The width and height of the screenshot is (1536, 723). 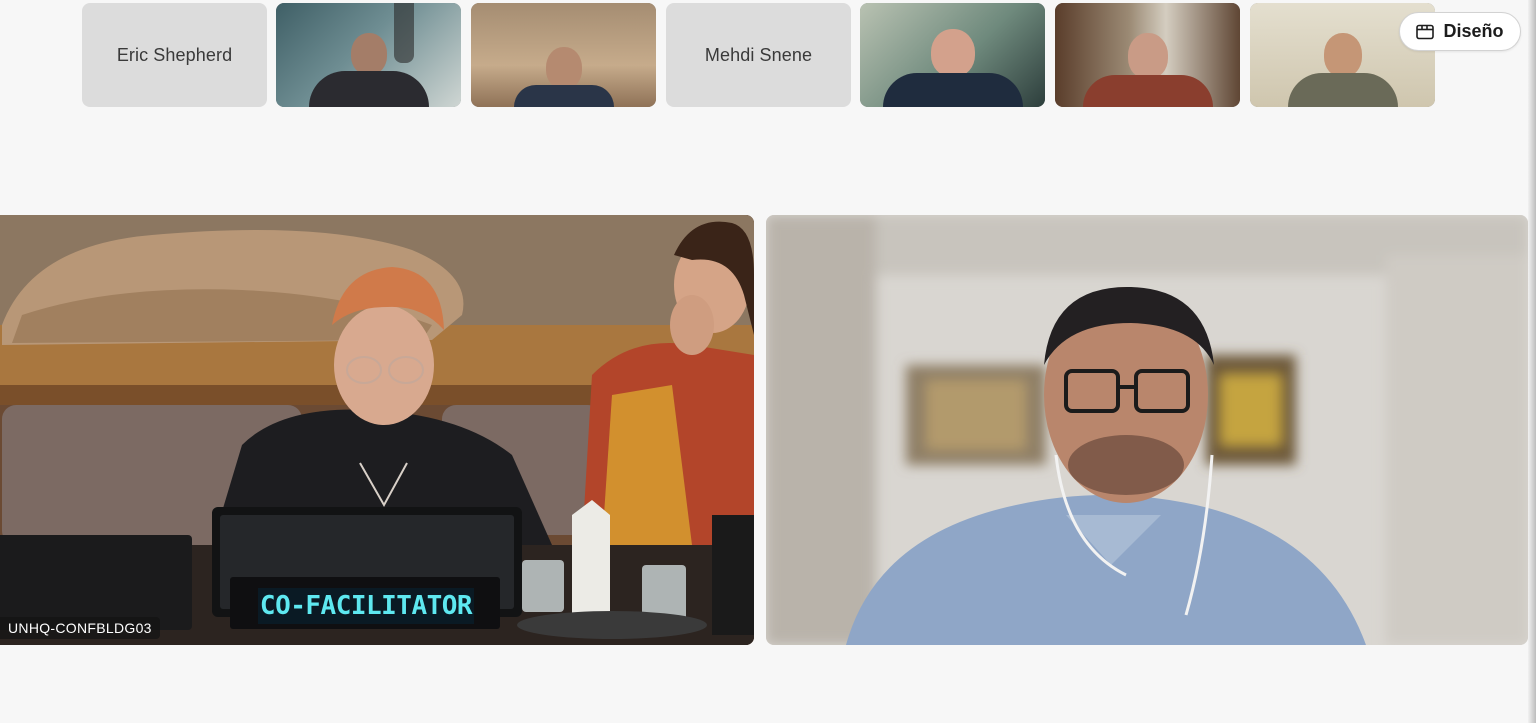 I want to click on window-edge-shadow, so click(x=1532, y=361).